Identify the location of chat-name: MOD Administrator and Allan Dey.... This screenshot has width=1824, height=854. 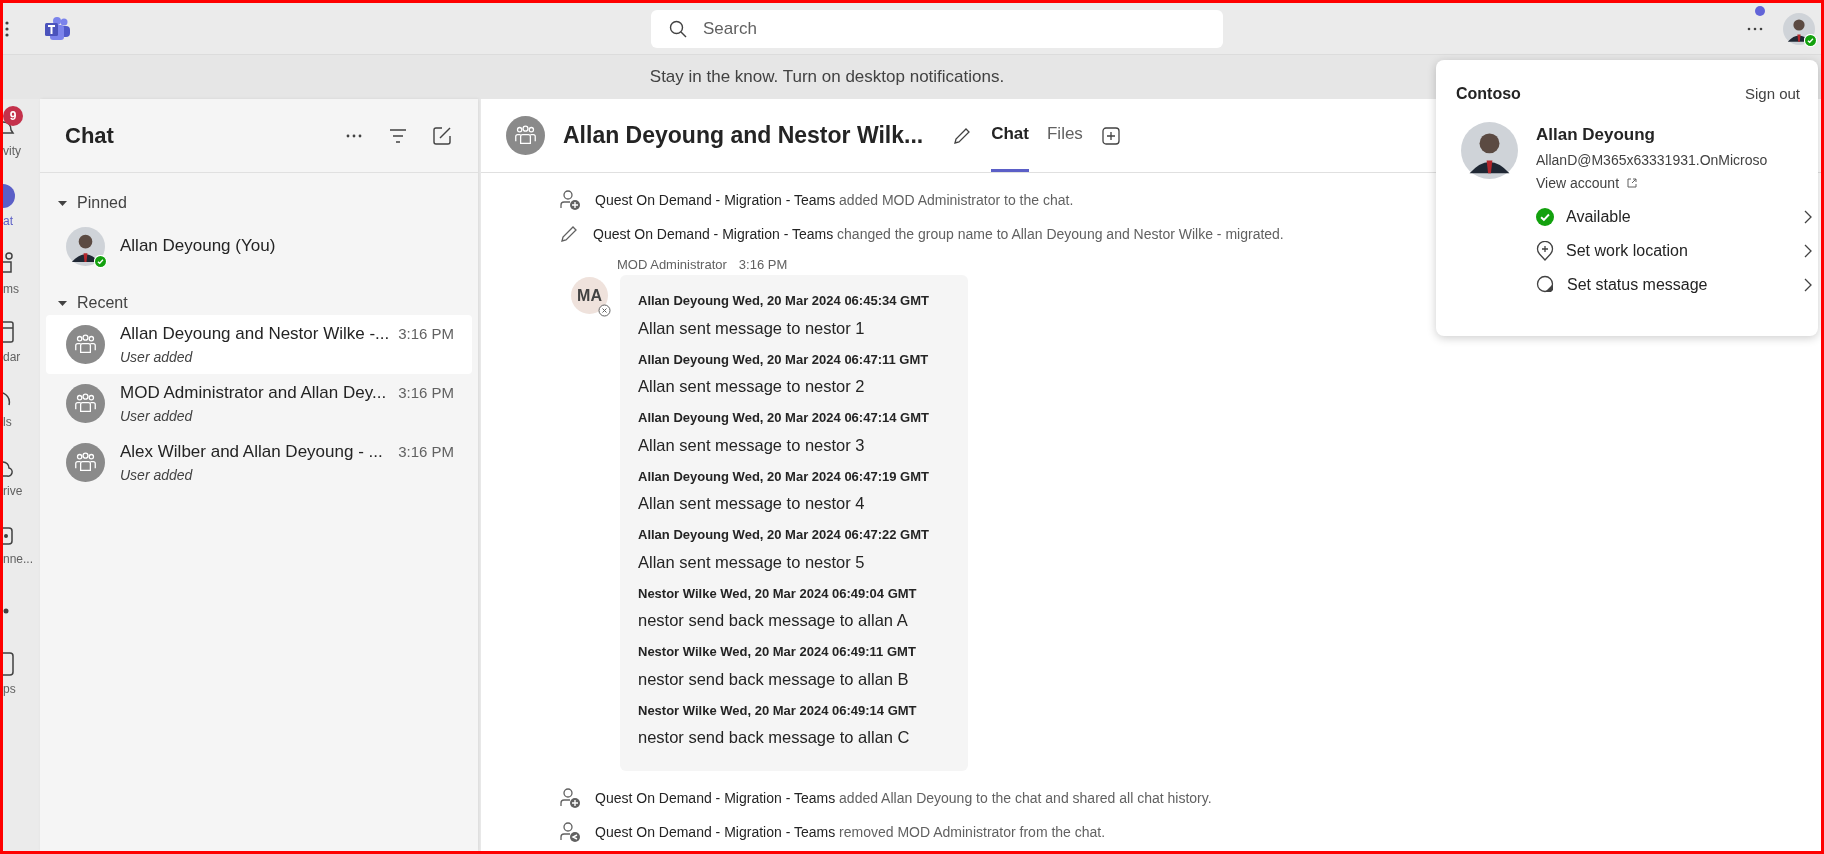
(254, 393).